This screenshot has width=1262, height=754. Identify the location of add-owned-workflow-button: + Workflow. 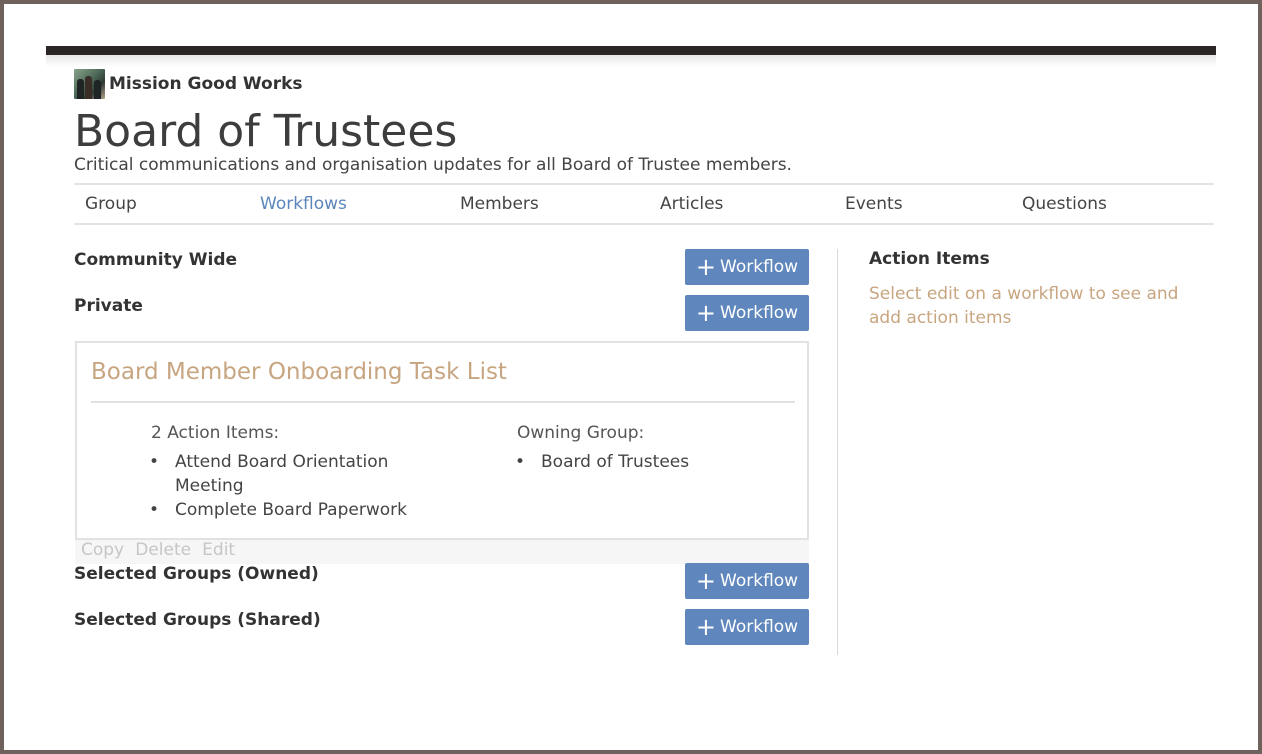
(747, 581).